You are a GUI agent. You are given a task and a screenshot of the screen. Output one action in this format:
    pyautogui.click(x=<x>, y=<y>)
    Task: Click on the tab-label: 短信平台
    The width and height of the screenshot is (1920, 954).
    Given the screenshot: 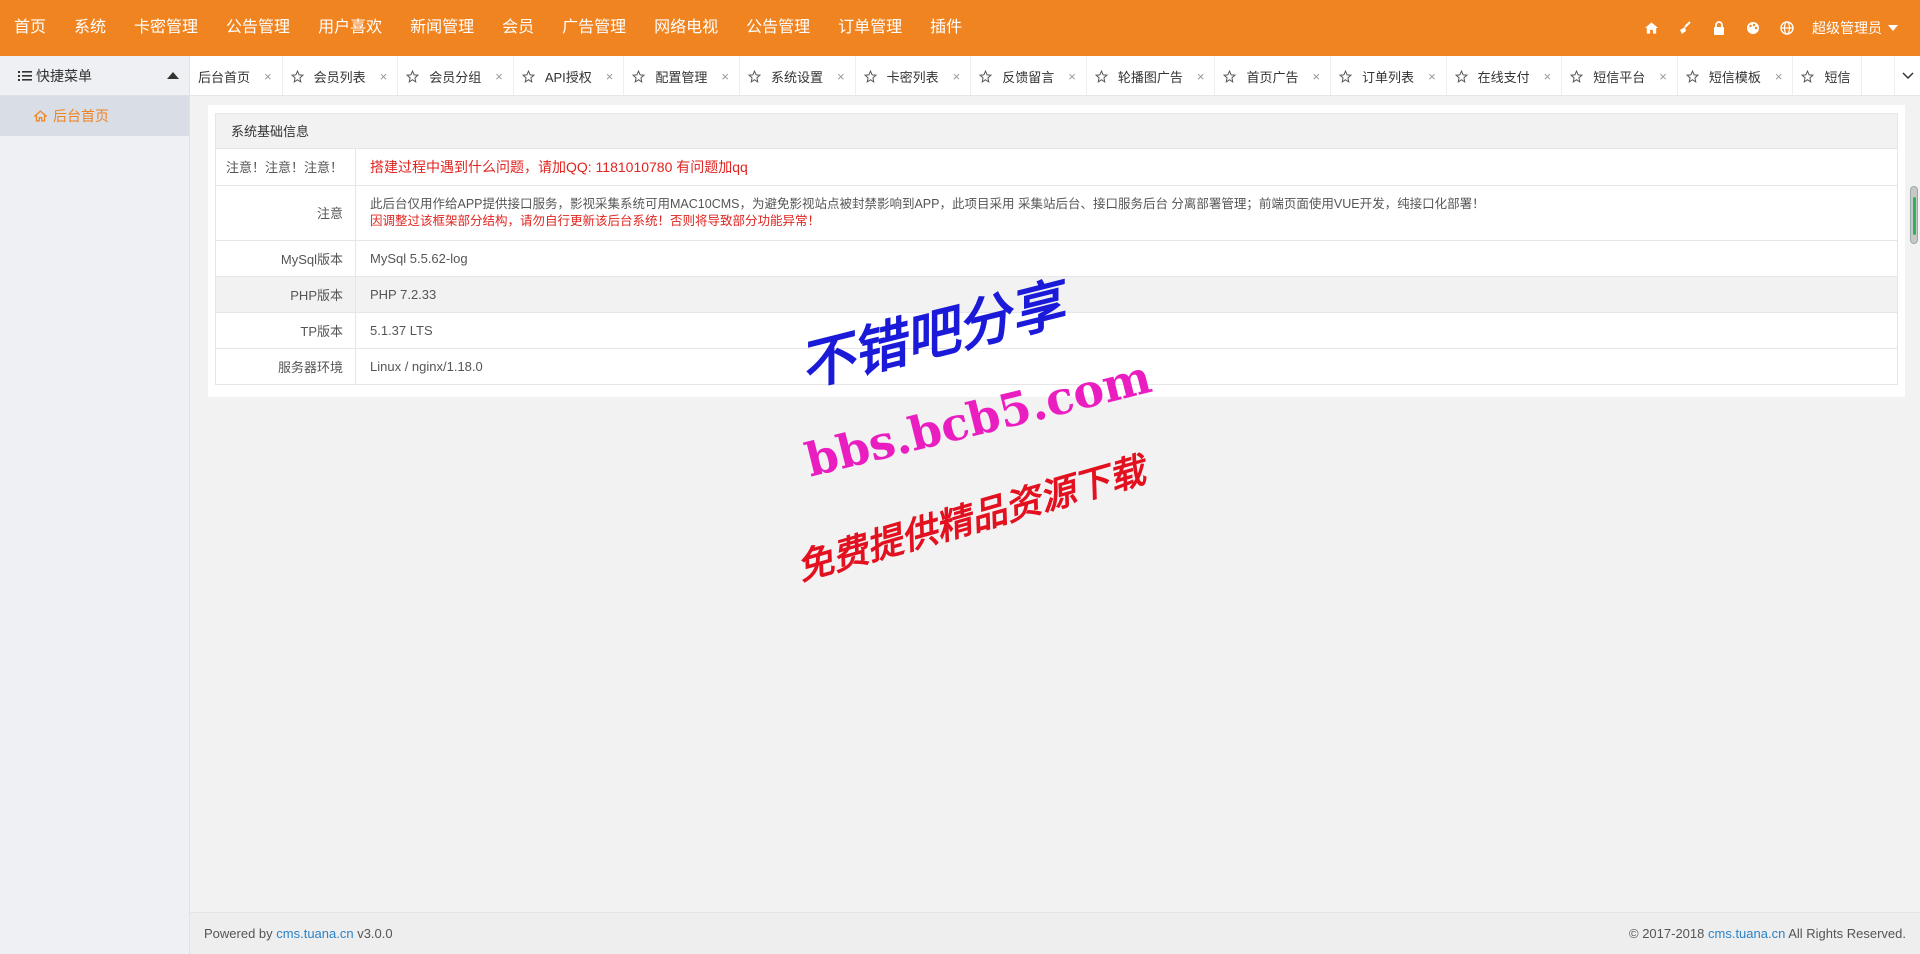 What is the action you would take?
    pyautogui.click(x=1619, y=77)
    